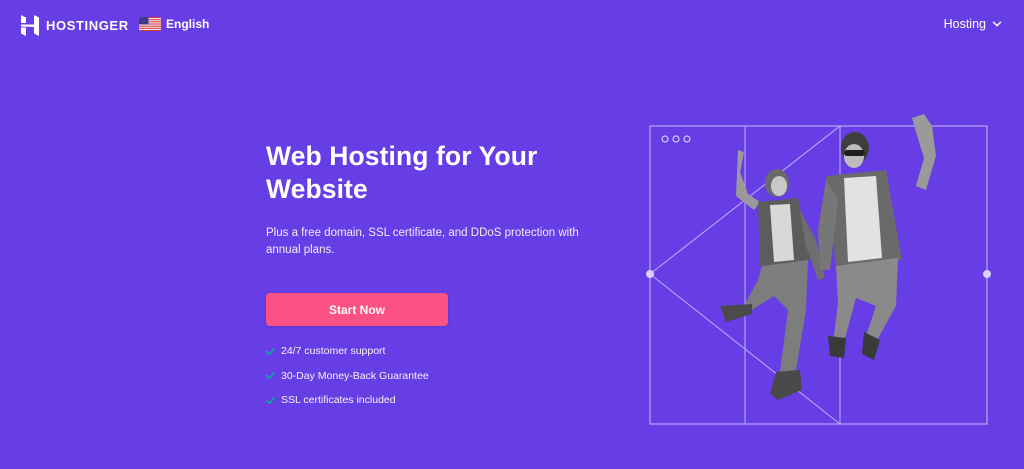 The image size is (1024, 469). Describe the element at coordinates (150, 24) in the screenshot. I see `us-flag-icon` at that location.